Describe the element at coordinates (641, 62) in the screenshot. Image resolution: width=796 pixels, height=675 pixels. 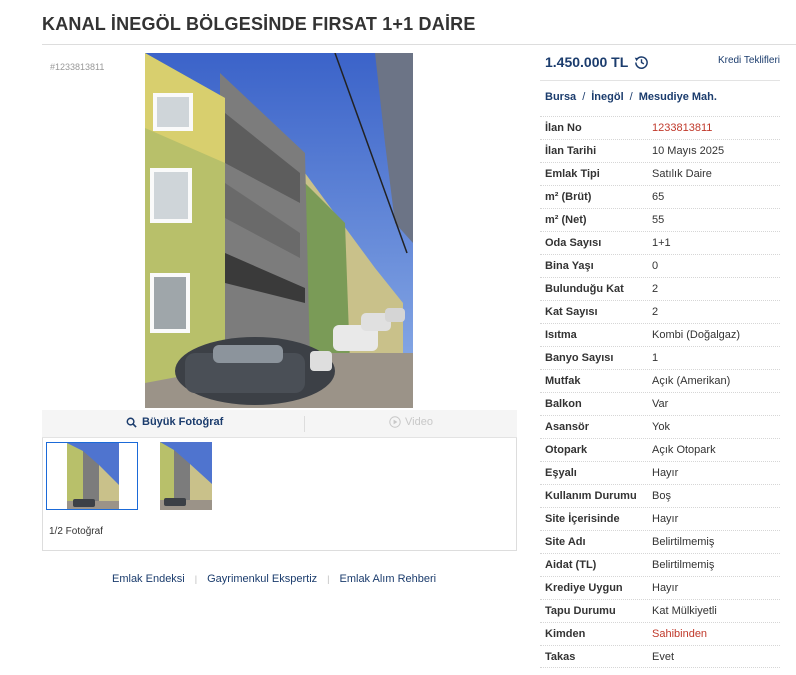
I see `price-history-icon` at that location.